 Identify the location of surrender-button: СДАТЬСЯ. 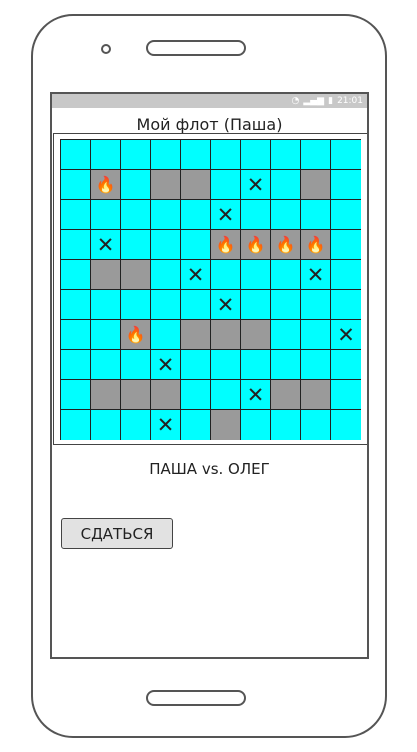
(117, 533).